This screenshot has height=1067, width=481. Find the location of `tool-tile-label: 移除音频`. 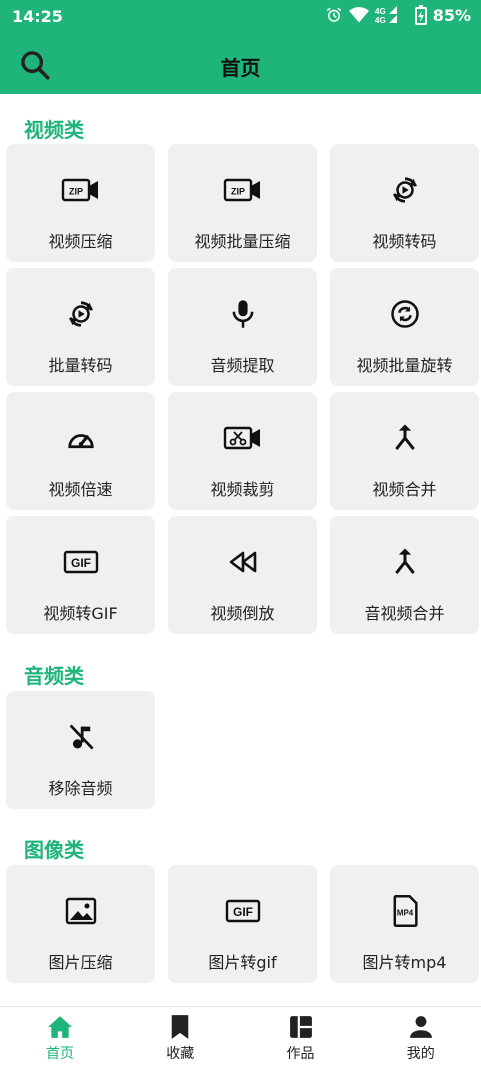

tool-tile-label: 移除音频 is located at coordinates (80, 788).